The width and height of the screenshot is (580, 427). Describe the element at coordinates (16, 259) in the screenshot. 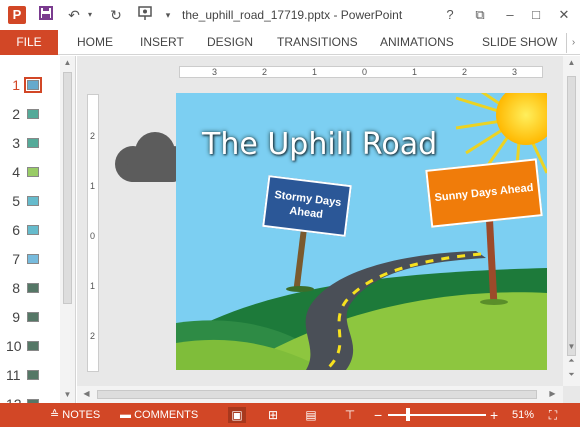

I see `slide-number: 7` at that location.